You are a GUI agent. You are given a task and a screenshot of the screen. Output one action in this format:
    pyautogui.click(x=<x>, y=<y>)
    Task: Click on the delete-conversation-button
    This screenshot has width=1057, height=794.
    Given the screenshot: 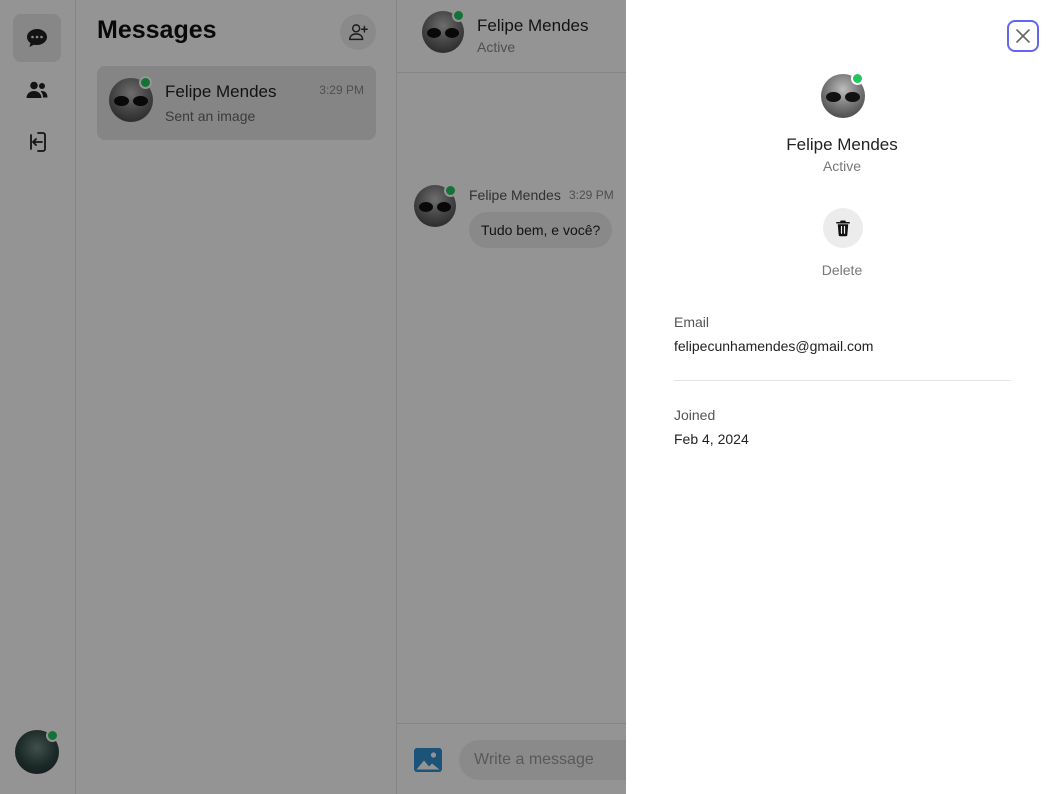 What is the action you would take?
    pyautogui.click(x=843, y=228)
    